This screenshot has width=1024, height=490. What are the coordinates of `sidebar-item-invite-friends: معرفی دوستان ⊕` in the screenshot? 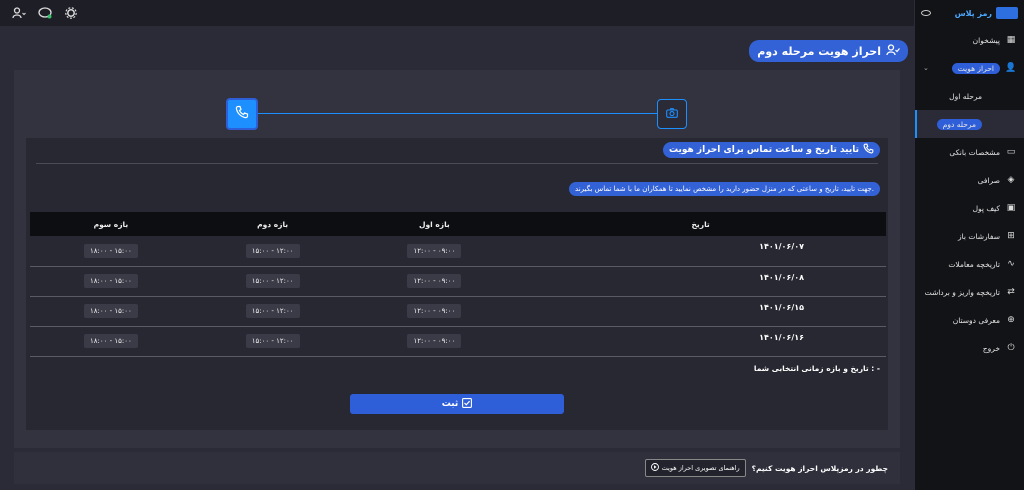 It's located at (969, 320).